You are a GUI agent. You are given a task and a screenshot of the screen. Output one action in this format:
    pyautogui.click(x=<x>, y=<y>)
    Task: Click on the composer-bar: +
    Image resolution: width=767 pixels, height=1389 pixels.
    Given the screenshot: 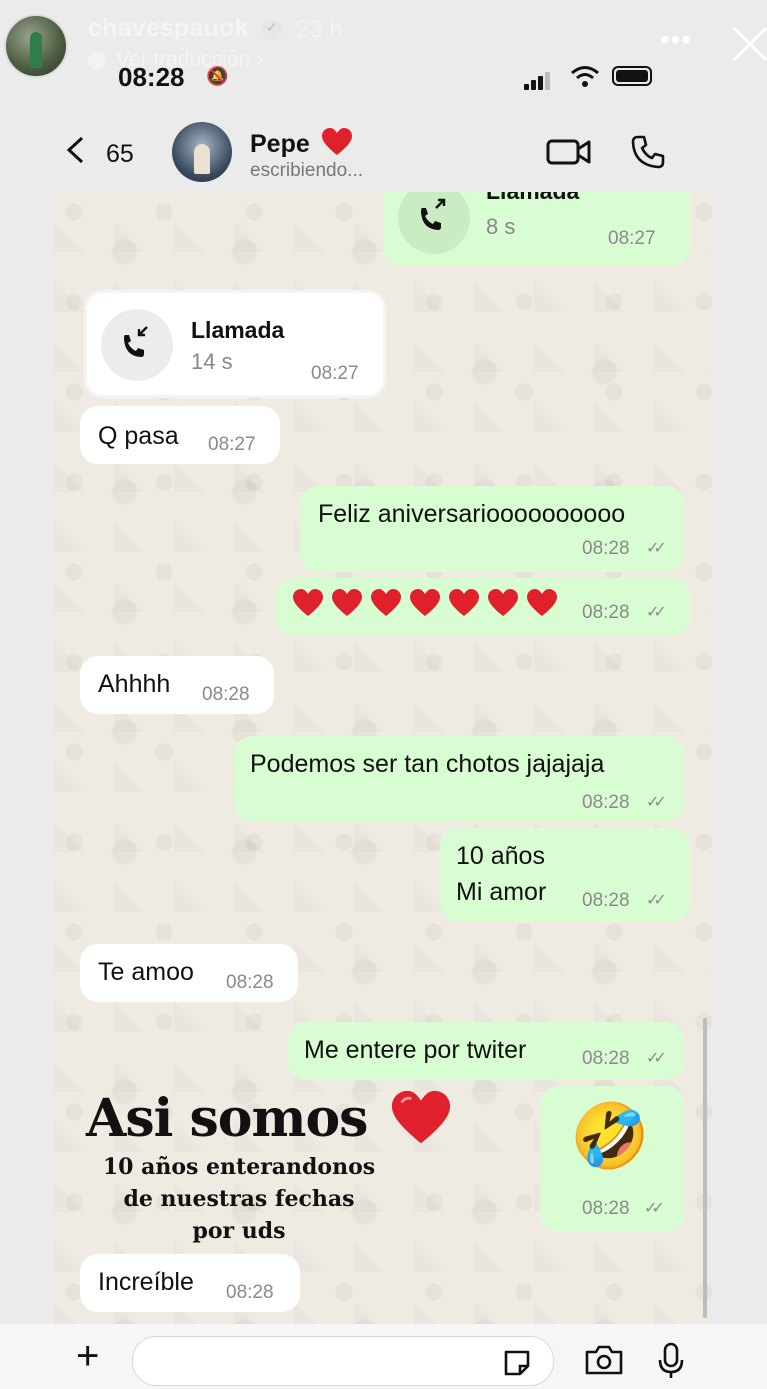 What is the action you would take?
    pyautogui.click(x=383, y=1356)
    